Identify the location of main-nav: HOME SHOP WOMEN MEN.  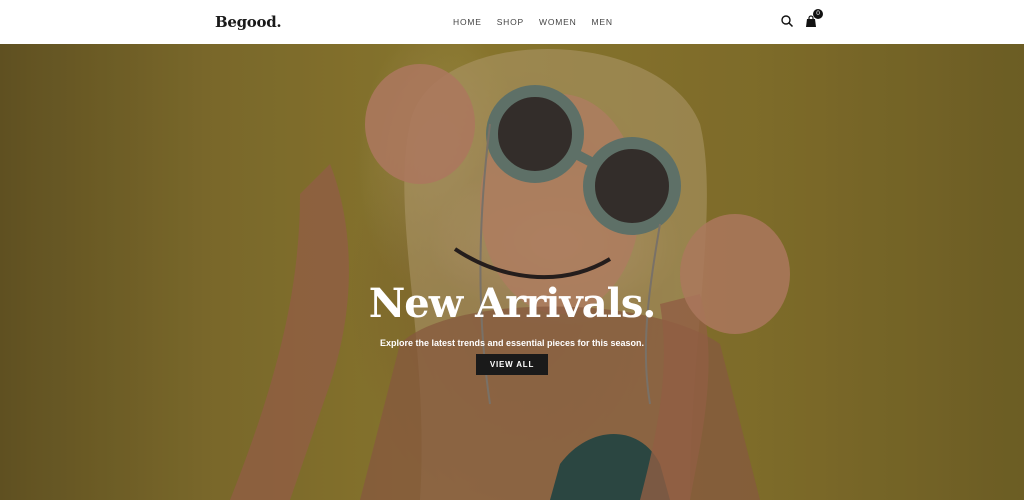
(540, 22).